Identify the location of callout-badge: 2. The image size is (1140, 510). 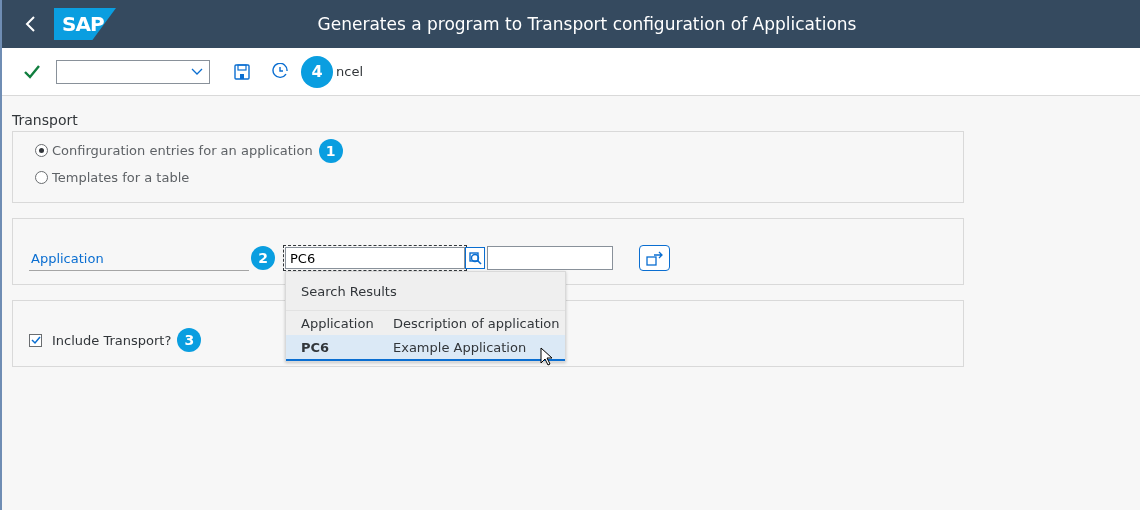
(263, 258).